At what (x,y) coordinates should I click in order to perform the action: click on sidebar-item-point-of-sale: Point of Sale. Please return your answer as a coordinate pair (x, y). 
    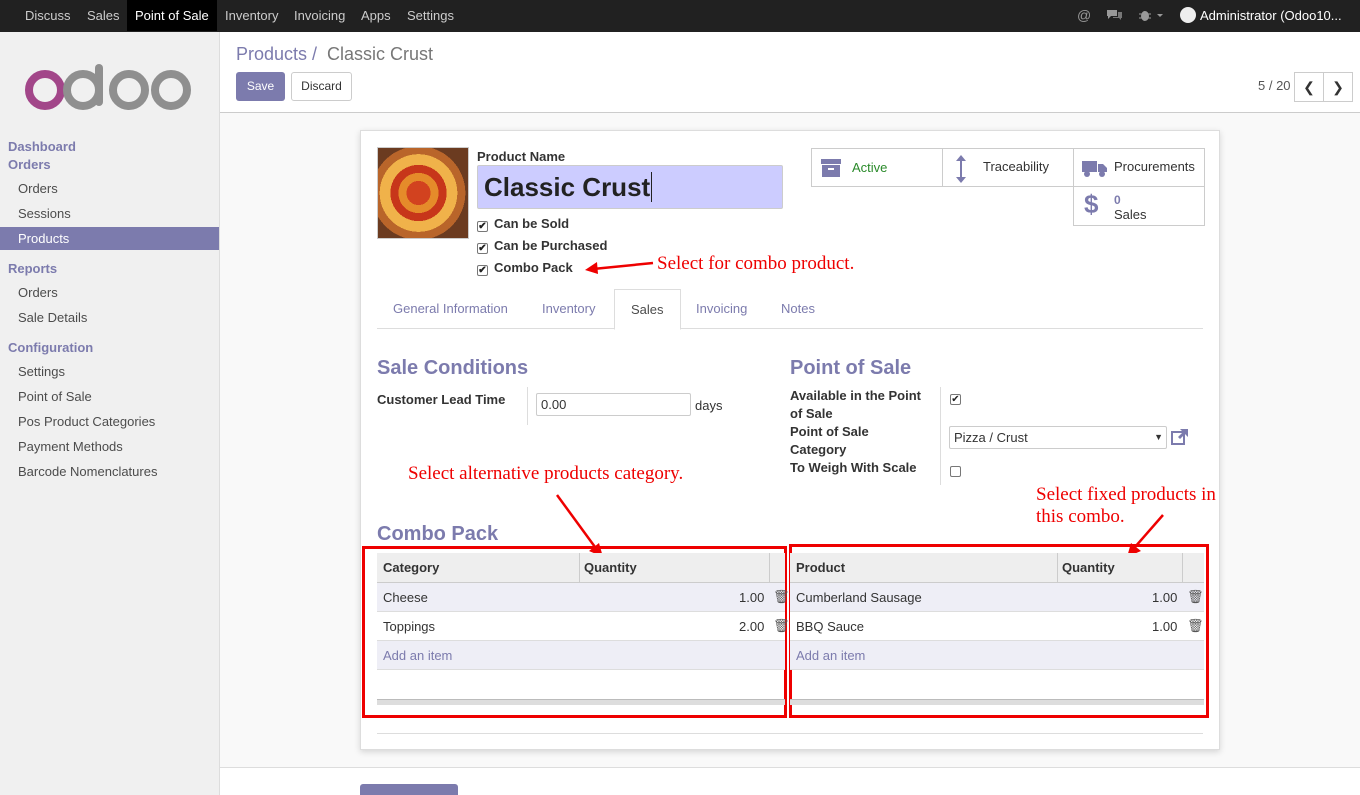
    Looking at the image, I should click on (109, 396).